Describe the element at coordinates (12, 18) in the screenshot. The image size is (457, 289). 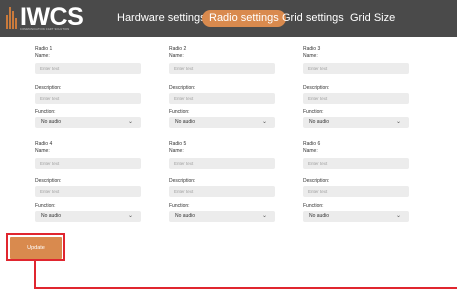
I see `logo-bars-icon` at that location.